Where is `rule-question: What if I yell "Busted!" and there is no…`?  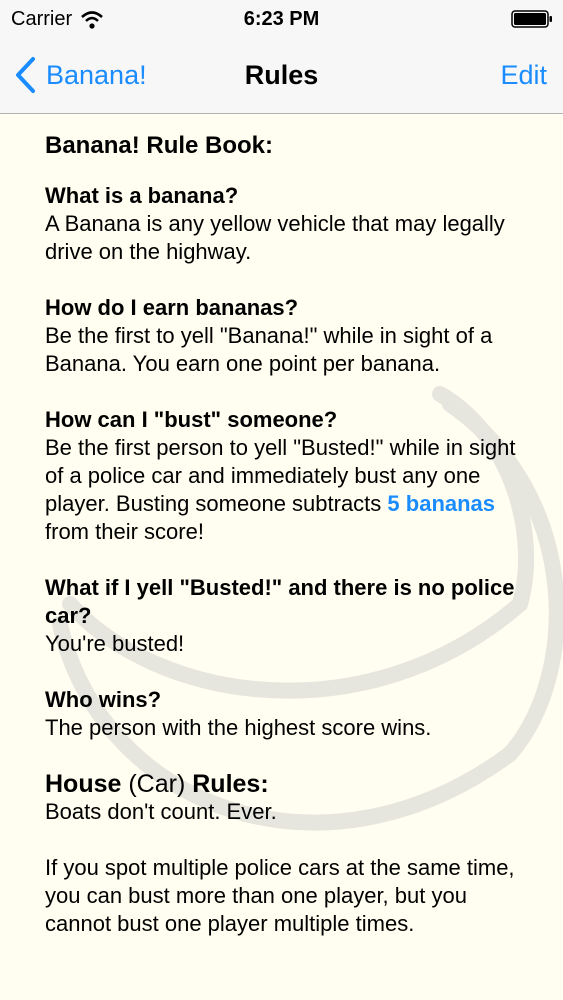 rule-question: What if I yell "Busted!" and there is no… is located at coordinates (280, 601).